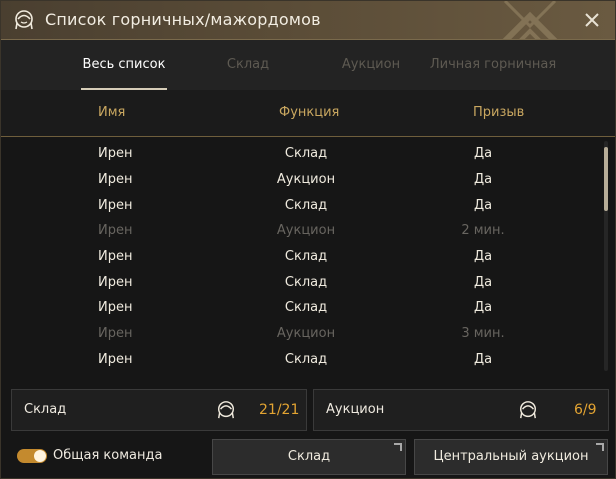  I want to click on storage-button-label: Склад, so click(309, 456).